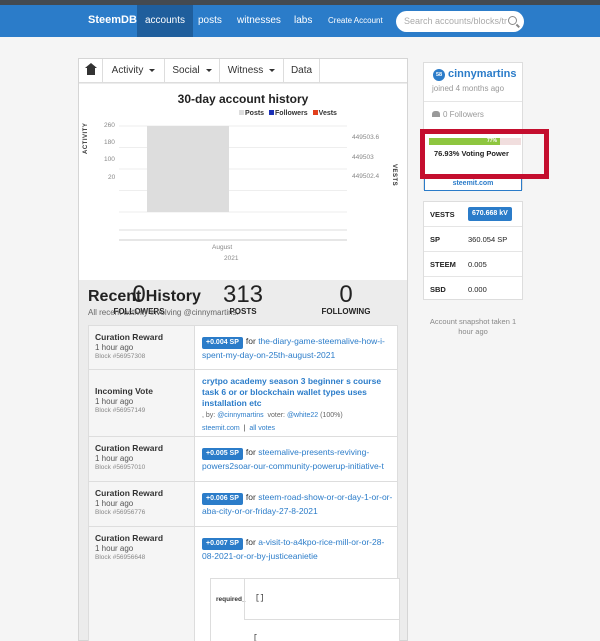  I want to click on balance-value: 0.000, so click(477, 289).